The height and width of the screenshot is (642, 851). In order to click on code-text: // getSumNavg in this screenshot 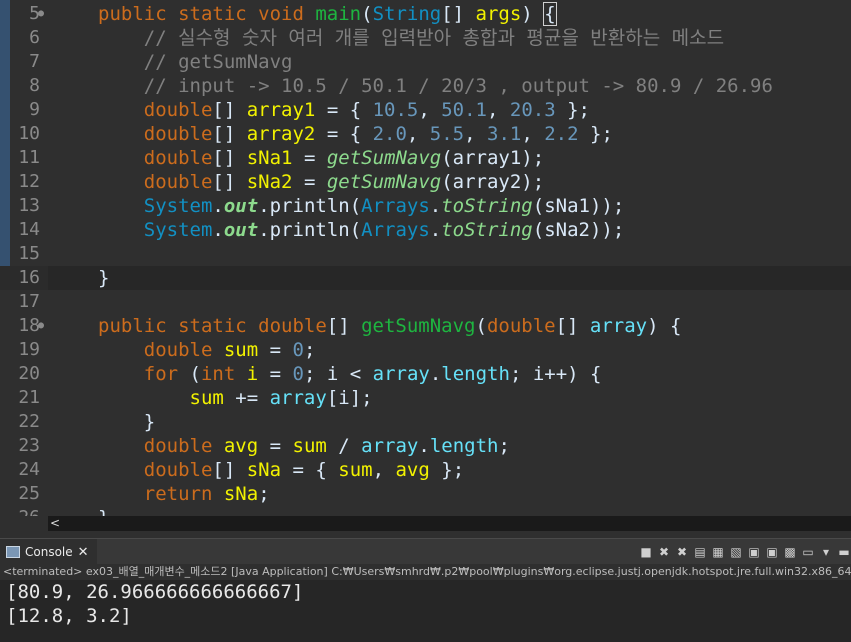, I will do `click(218, 62)`.